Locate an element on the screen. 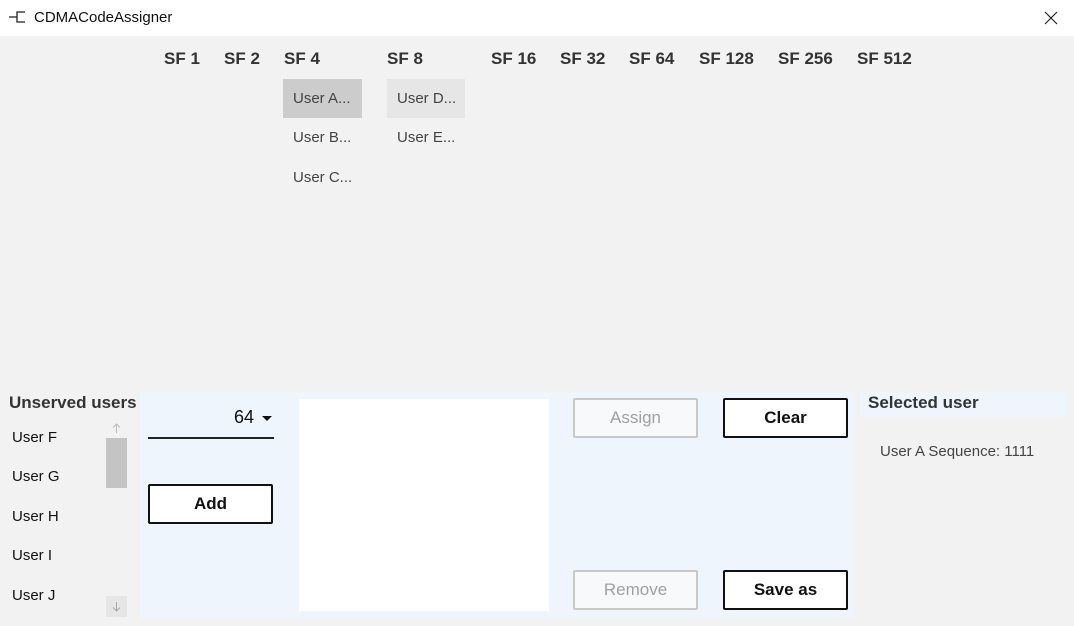 This screenshot has height=626, width=1074. add-button: Add is located at coordinates (210, 504).